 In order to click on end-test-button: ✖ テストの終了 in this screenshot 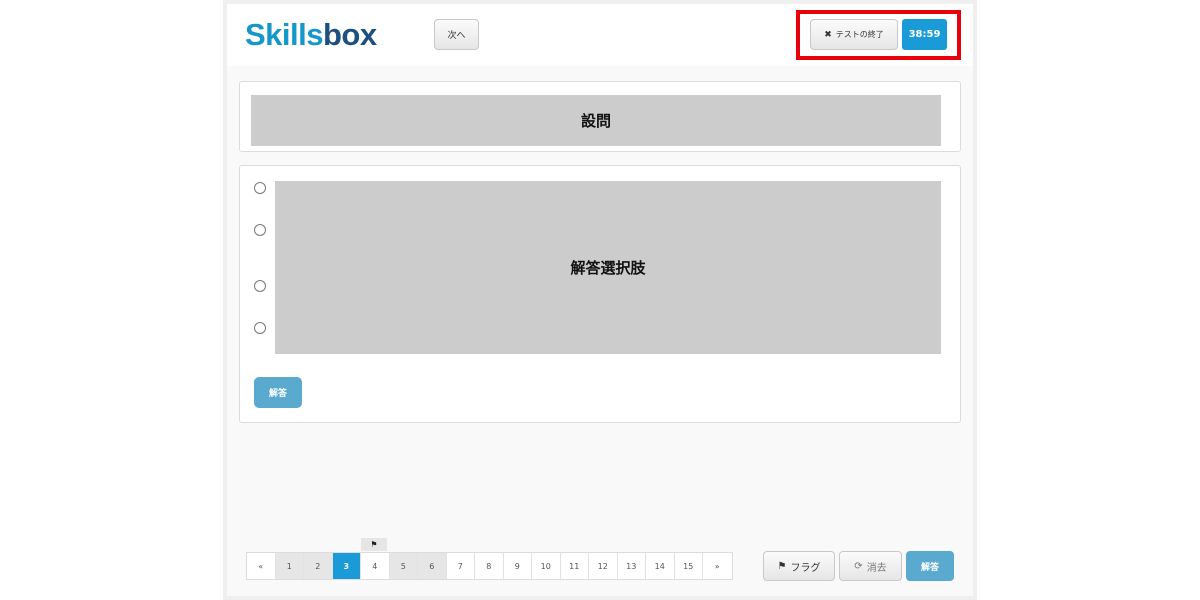, I will do `click(854, 34)`.